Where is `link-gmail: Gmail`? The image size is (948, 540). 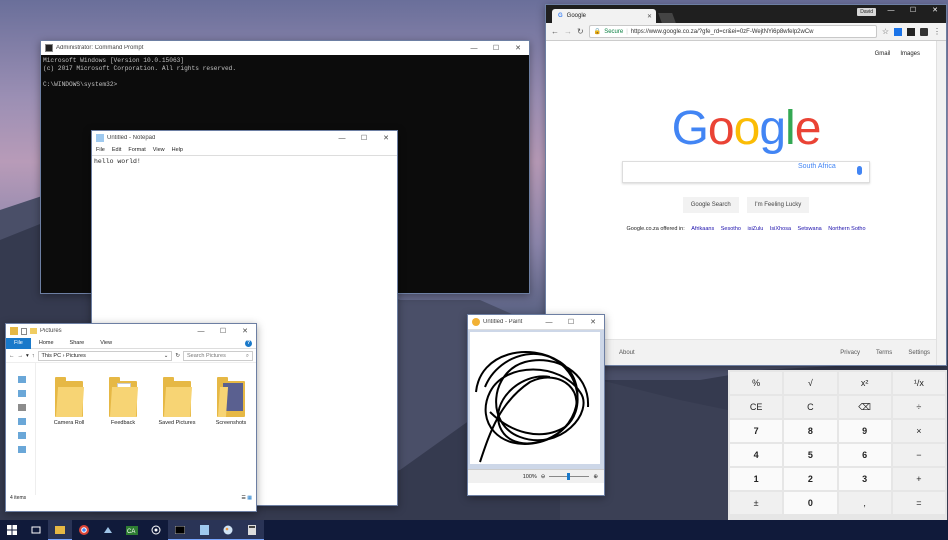
link-gmail: Gmail is located at coordinates (883, 54).